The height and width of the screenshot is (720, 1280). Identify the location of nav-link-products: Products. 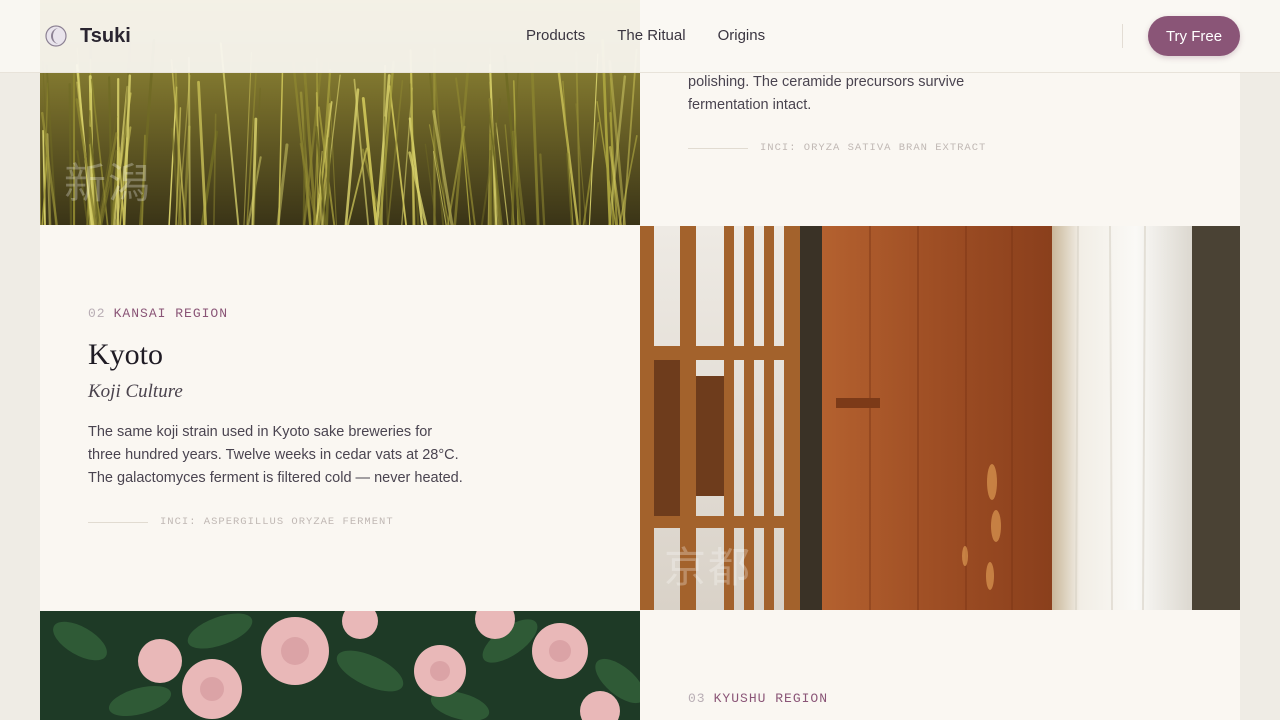
(555, 36).